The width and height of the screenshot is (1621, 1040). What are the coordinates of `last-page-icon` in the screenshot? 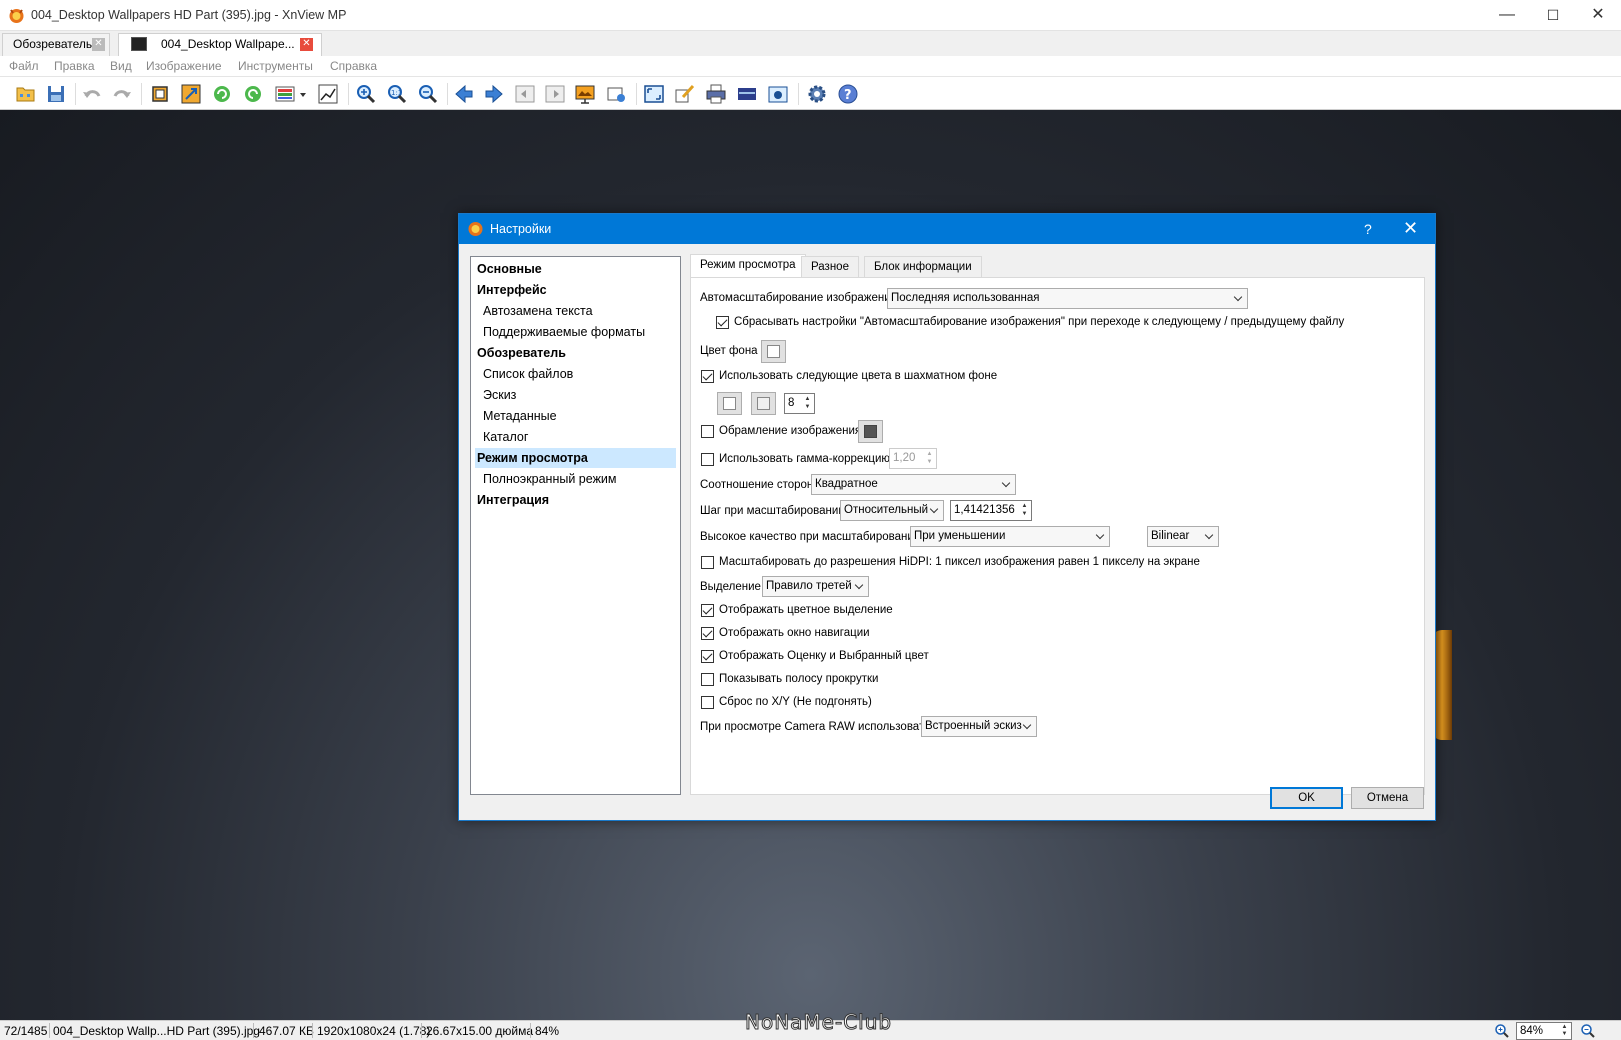 It's located at (555, 94).